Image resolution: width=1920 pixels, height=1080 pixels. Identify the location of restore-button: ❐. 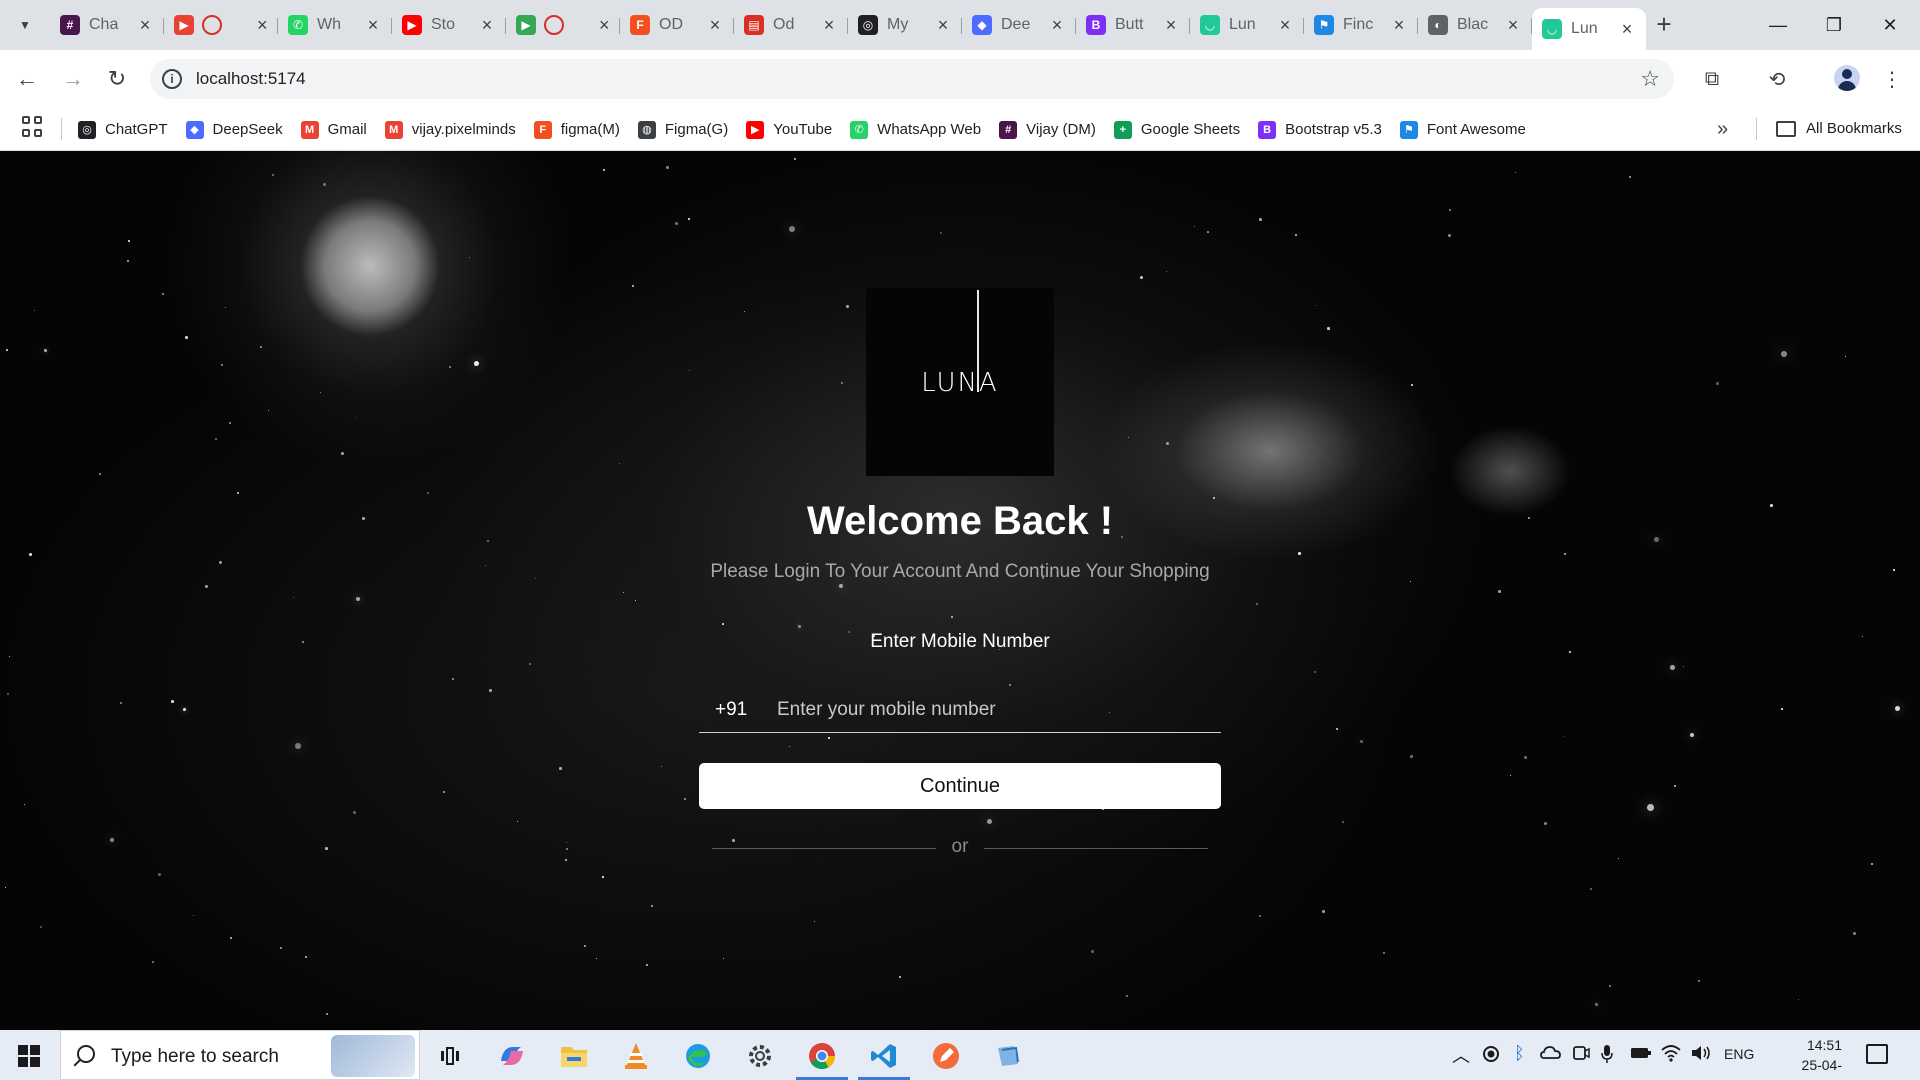
(1834, 25).